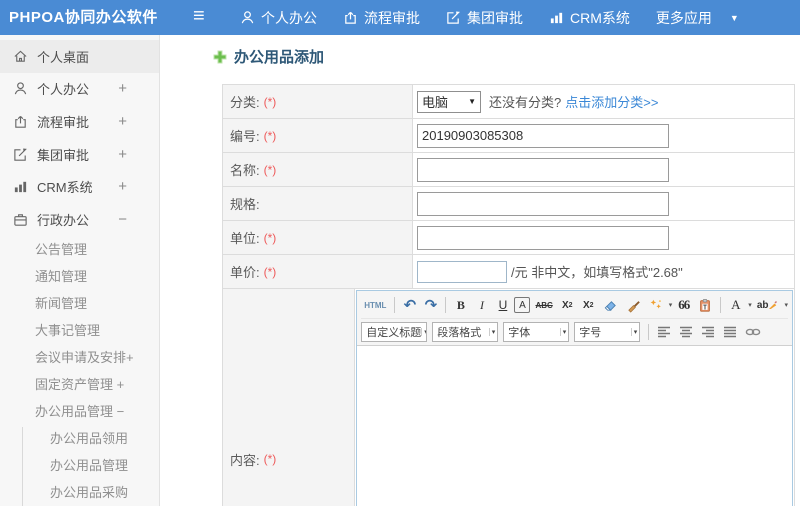 The width and height of the screenshot is (800, 506). What do you see at coordinates (588, 305) in the screenshot?
I see `subscript-button: X2` at bounding box center [588, 305].